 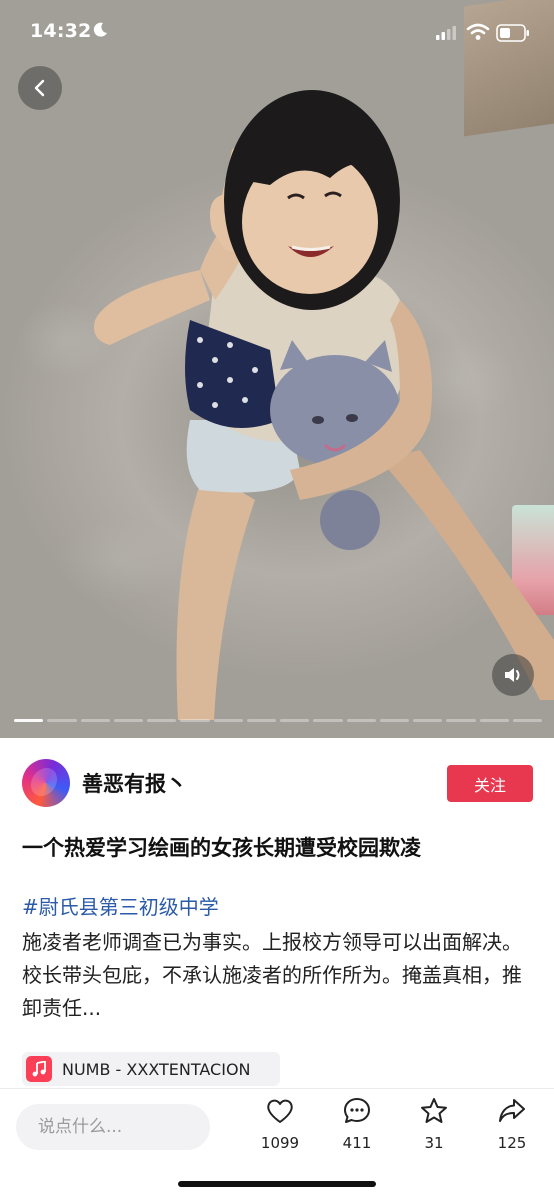 I want to click on like-count: 1099, so click(x=280, y=1143).